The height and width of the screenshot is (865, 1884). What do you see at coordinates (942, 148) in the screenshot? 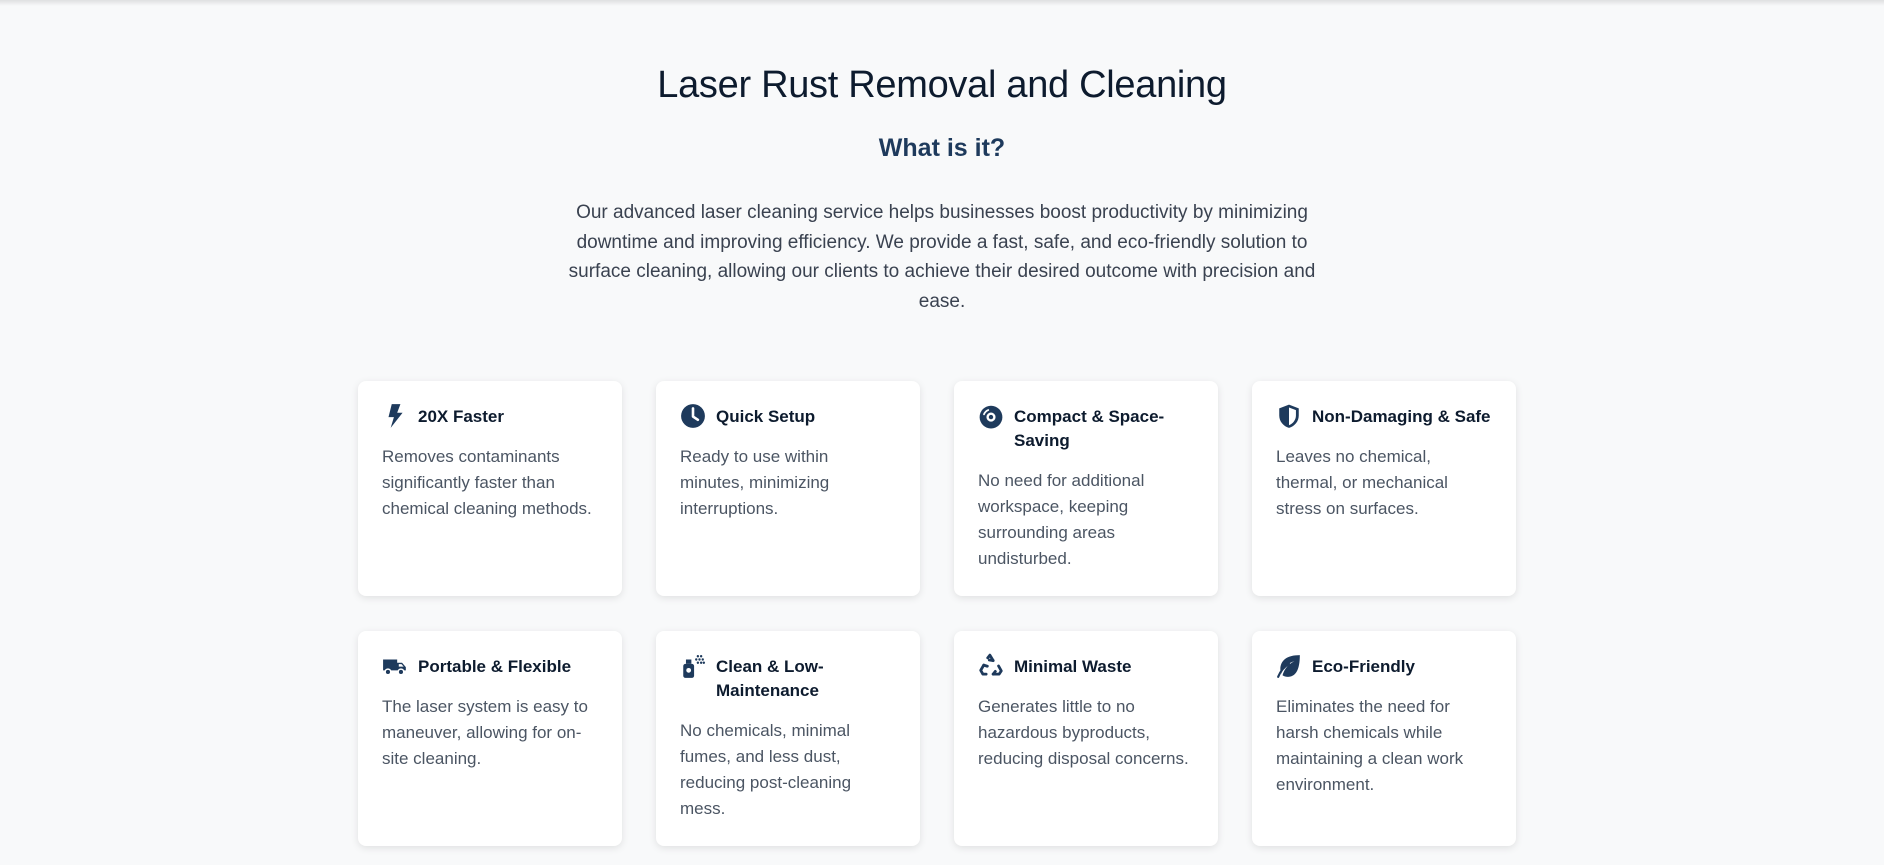
I see `section-subtitle: What is it?` at bounding box center [942, 148].